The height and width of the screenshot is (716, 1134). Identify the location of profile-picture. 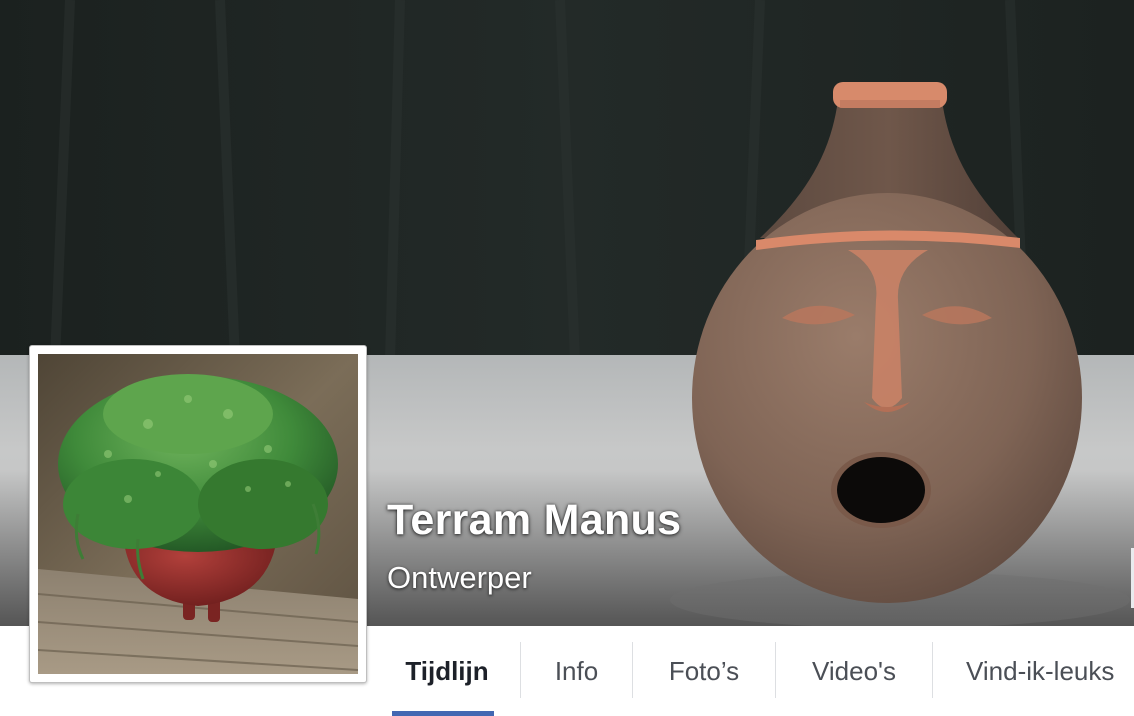
(198, 514).